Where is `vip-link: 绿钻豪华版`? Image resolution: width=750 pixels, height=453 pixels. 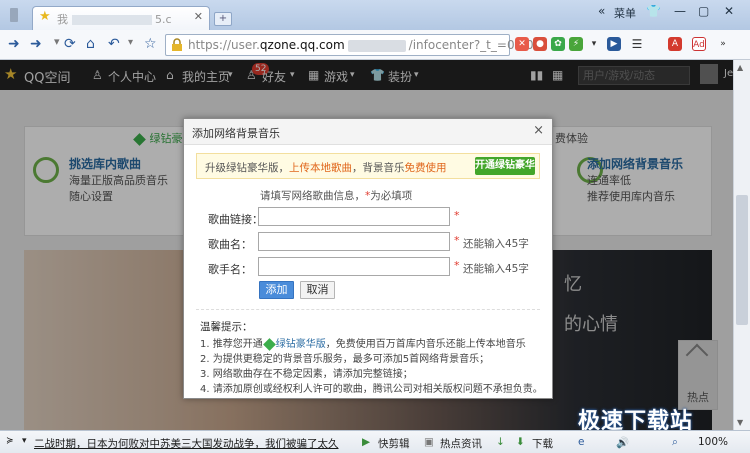
vip-link: 绿钻豪华版 is located at coordinates (301, 344).